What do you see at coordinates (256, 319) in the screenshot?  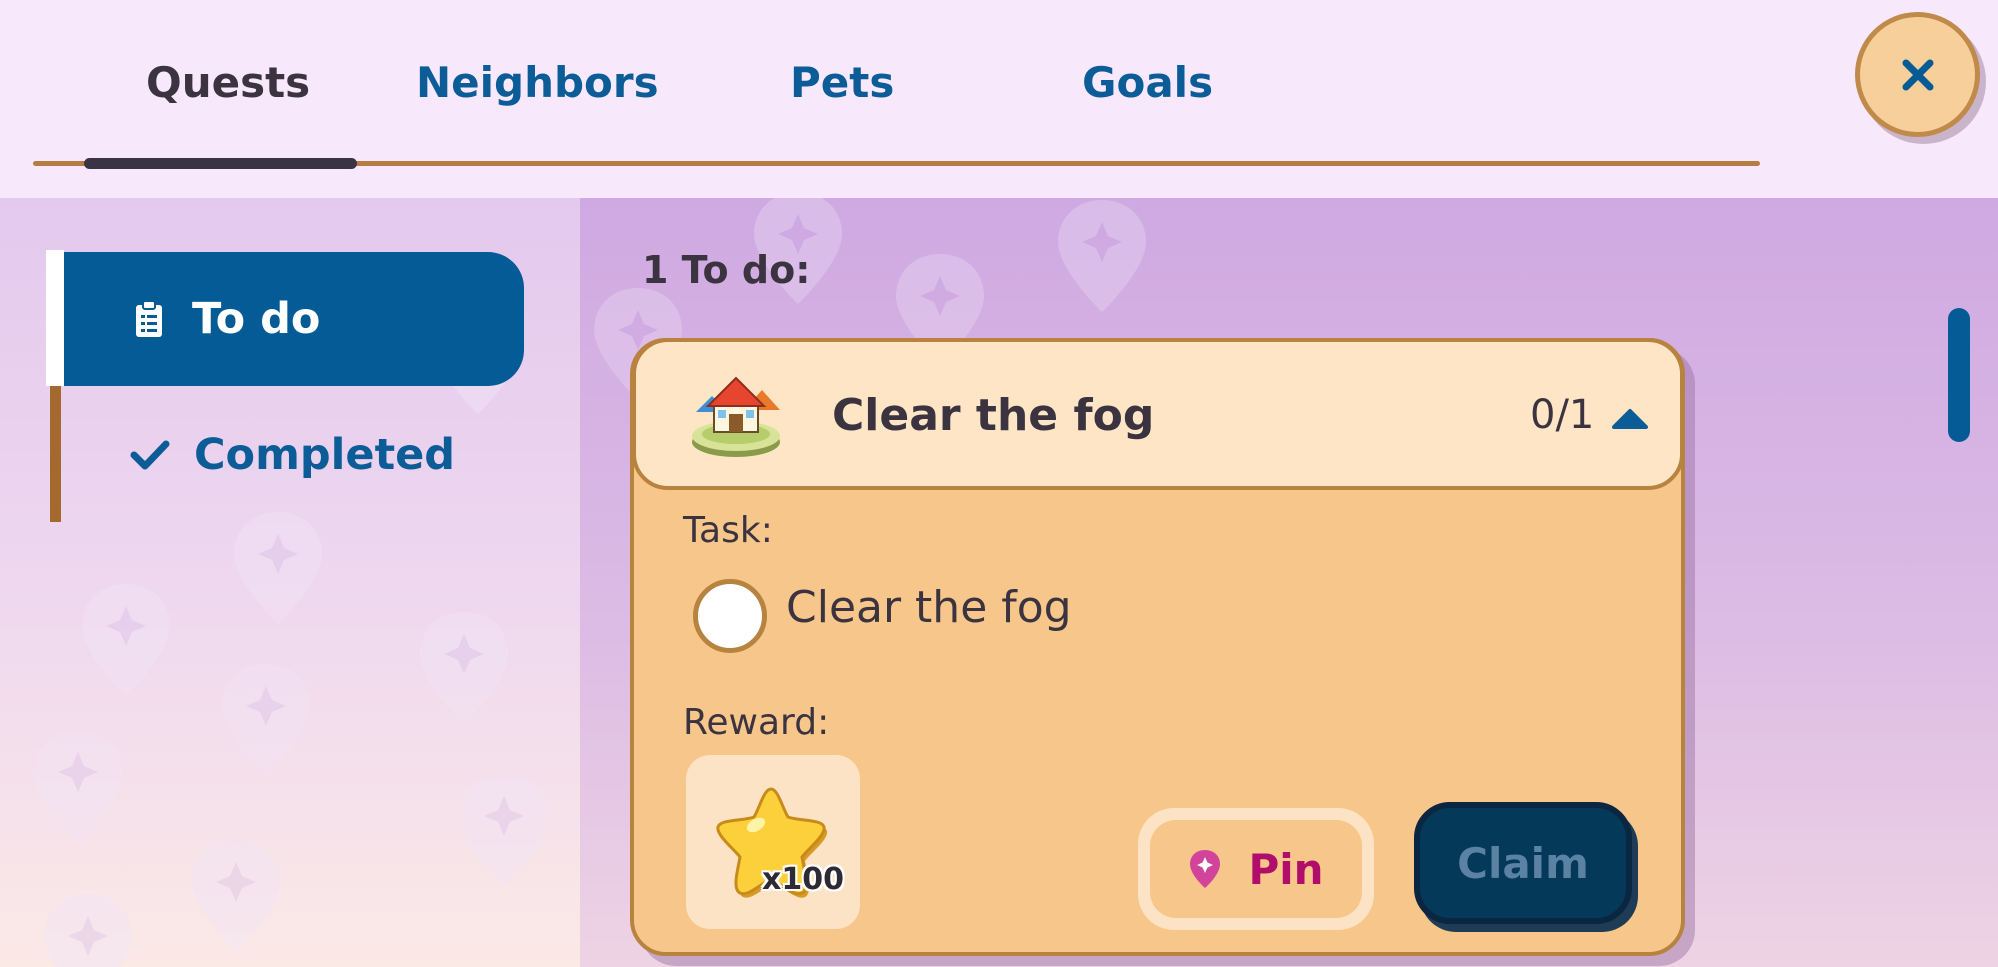 I see `sidebar-item-label: To do` at bounding box center [256, 319].